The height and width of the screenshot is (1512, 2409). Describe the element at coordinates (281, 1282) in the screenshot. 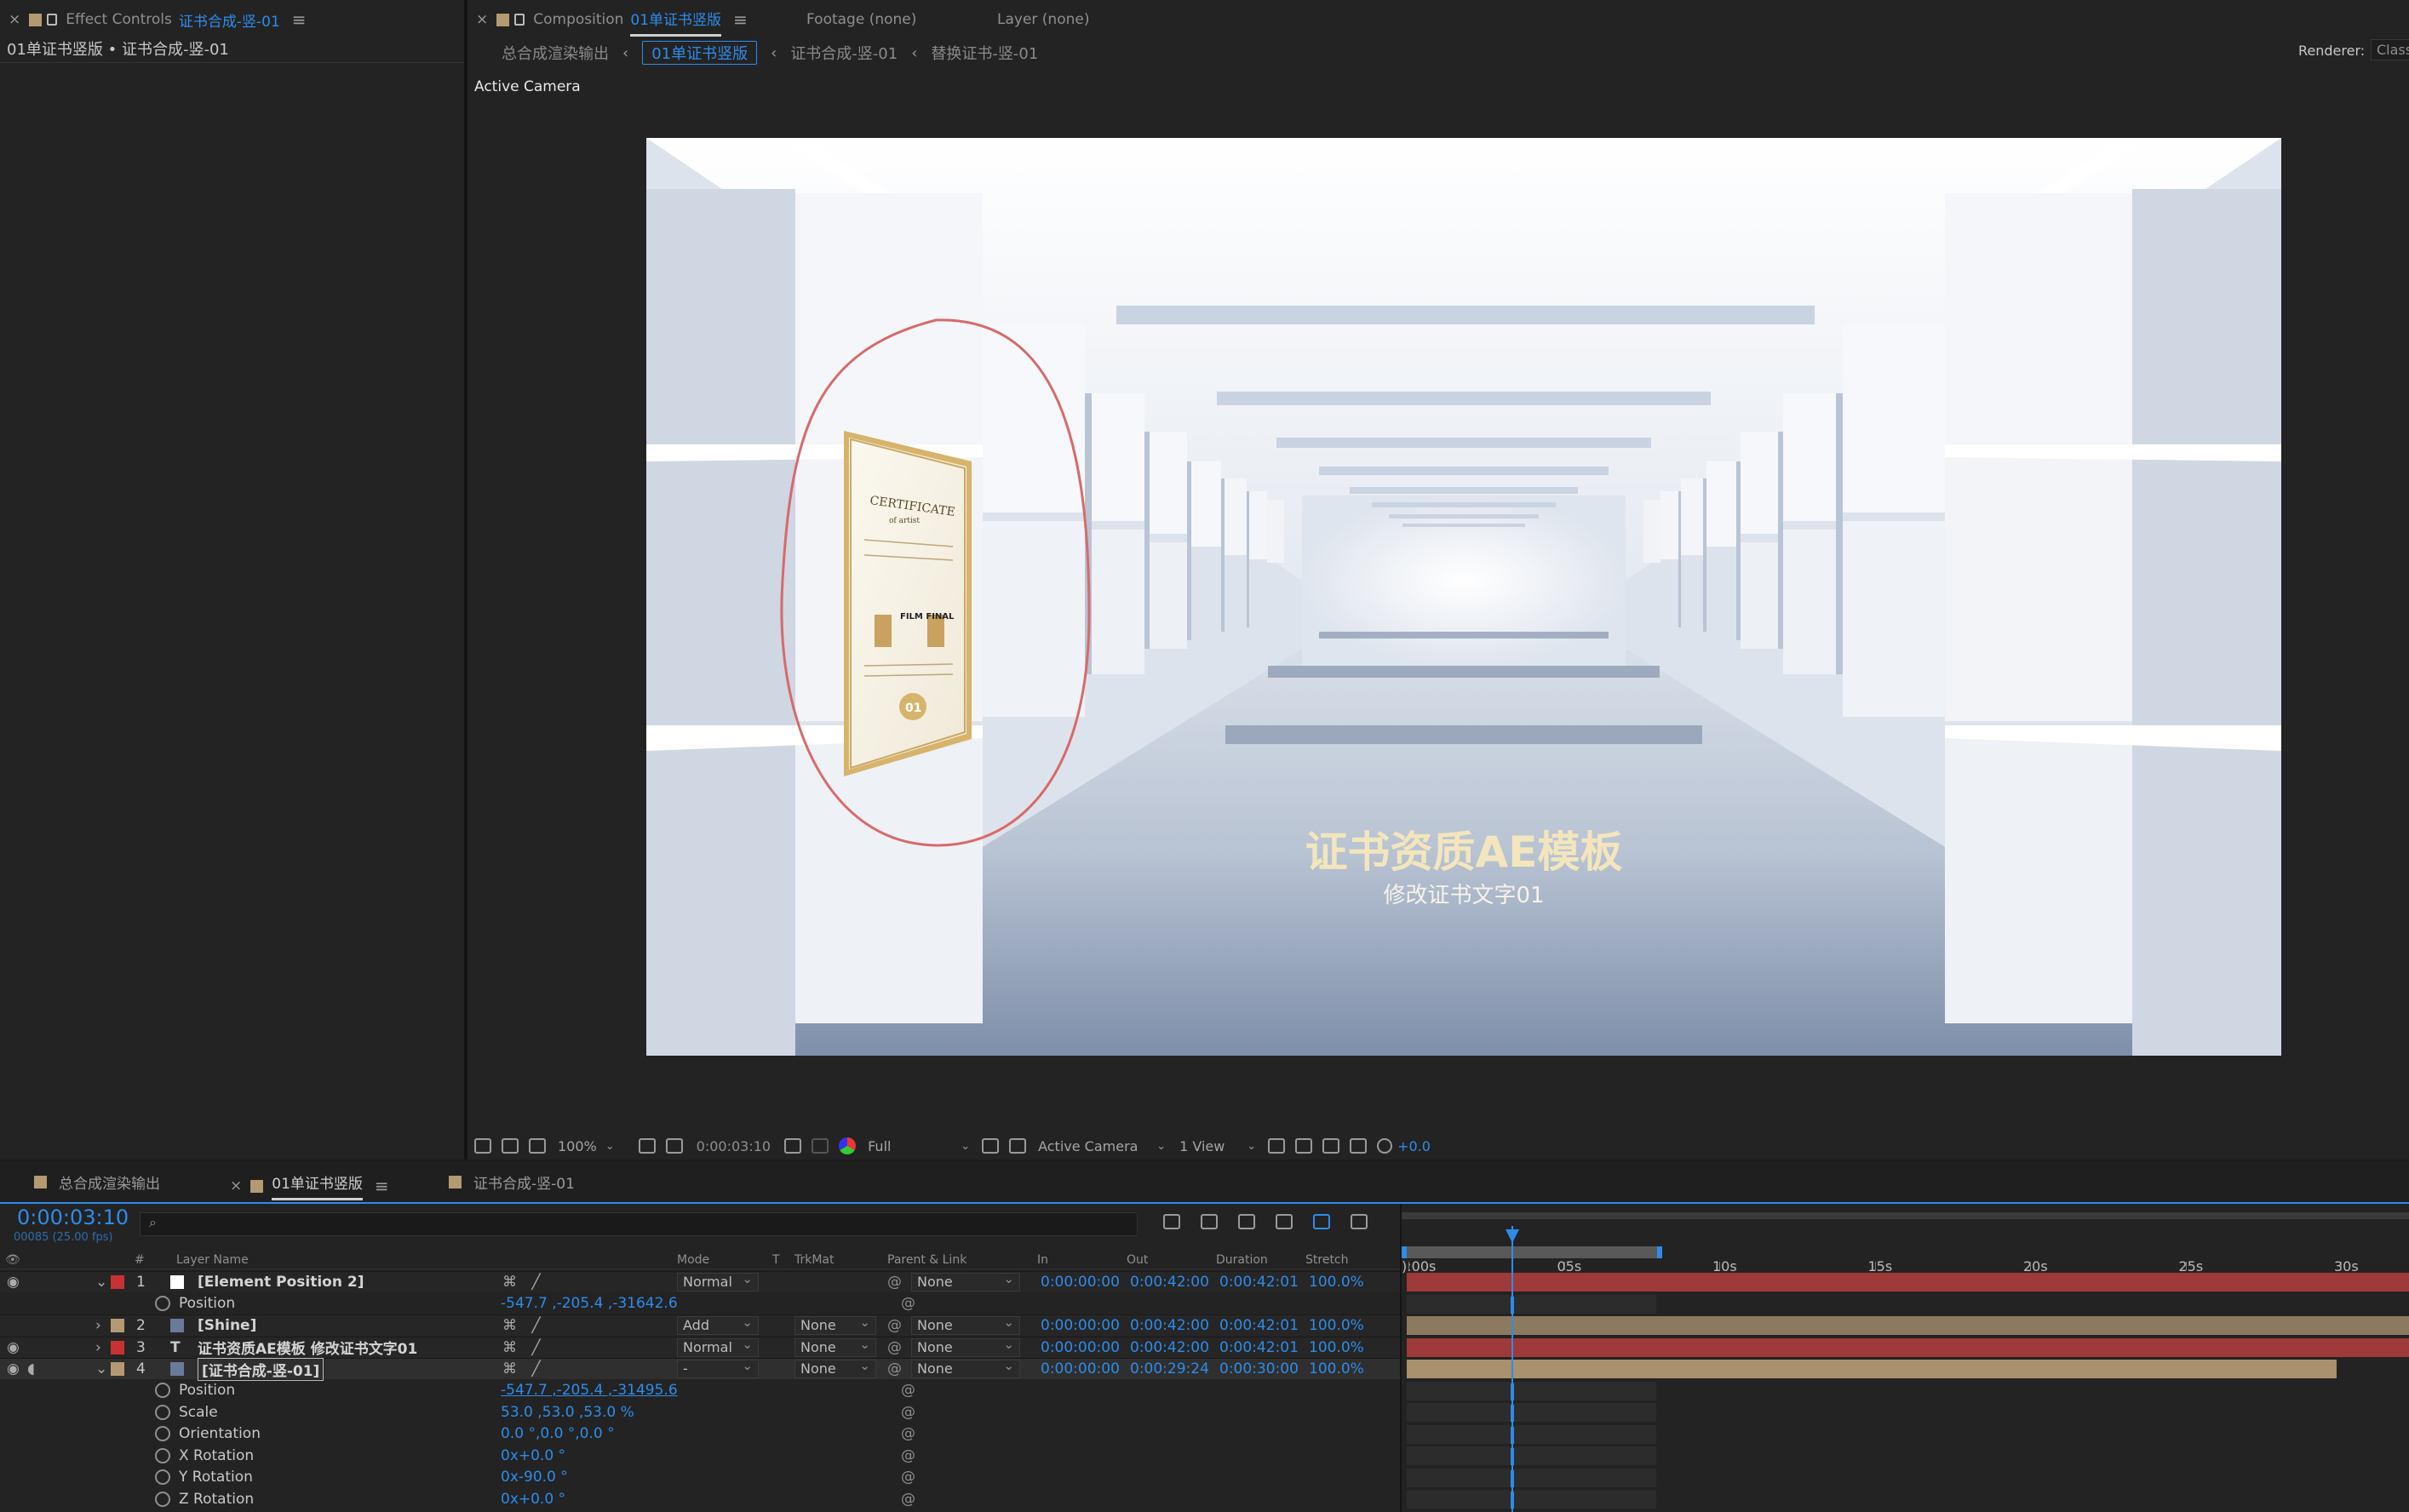

I see `layer-name: [Element Position 2]` at that location.